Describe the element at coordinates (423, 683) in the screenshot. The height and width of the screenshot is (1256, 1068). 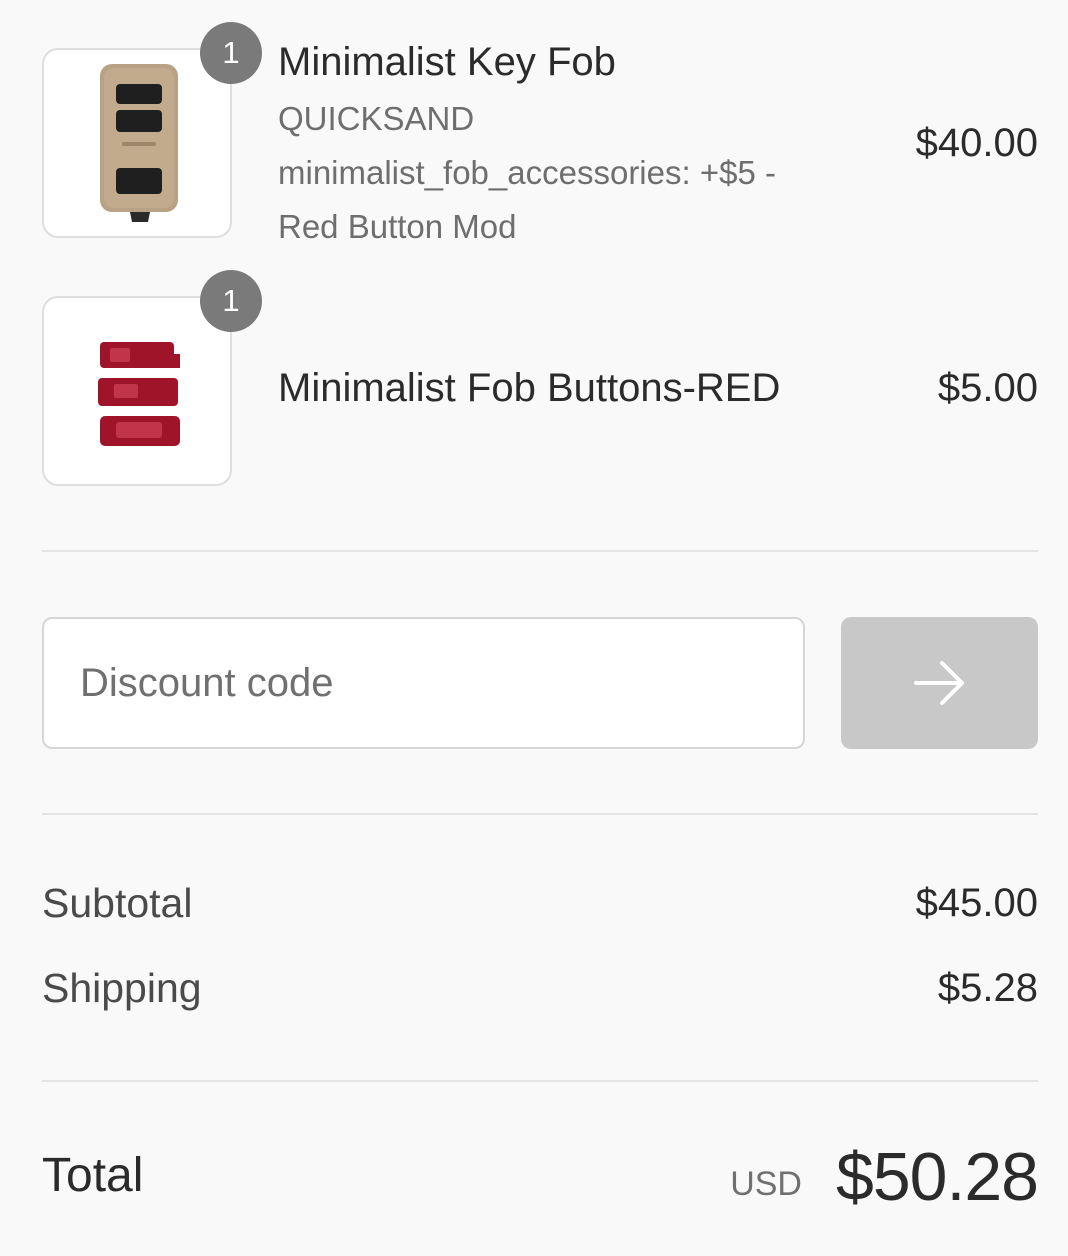
I see `discount-code-input` at that location.